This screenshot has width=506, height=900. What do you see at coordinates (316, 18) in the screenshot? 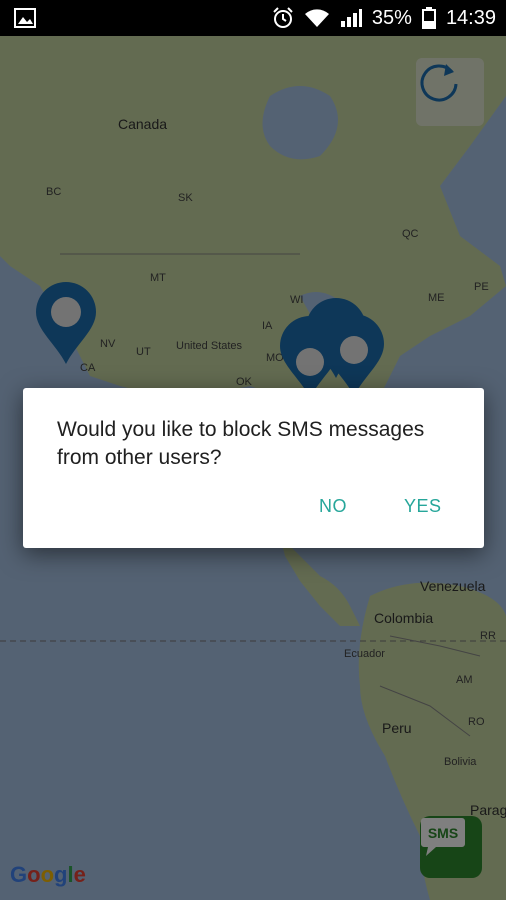
I see `wifi-icon` at bounding box center [316, 18].